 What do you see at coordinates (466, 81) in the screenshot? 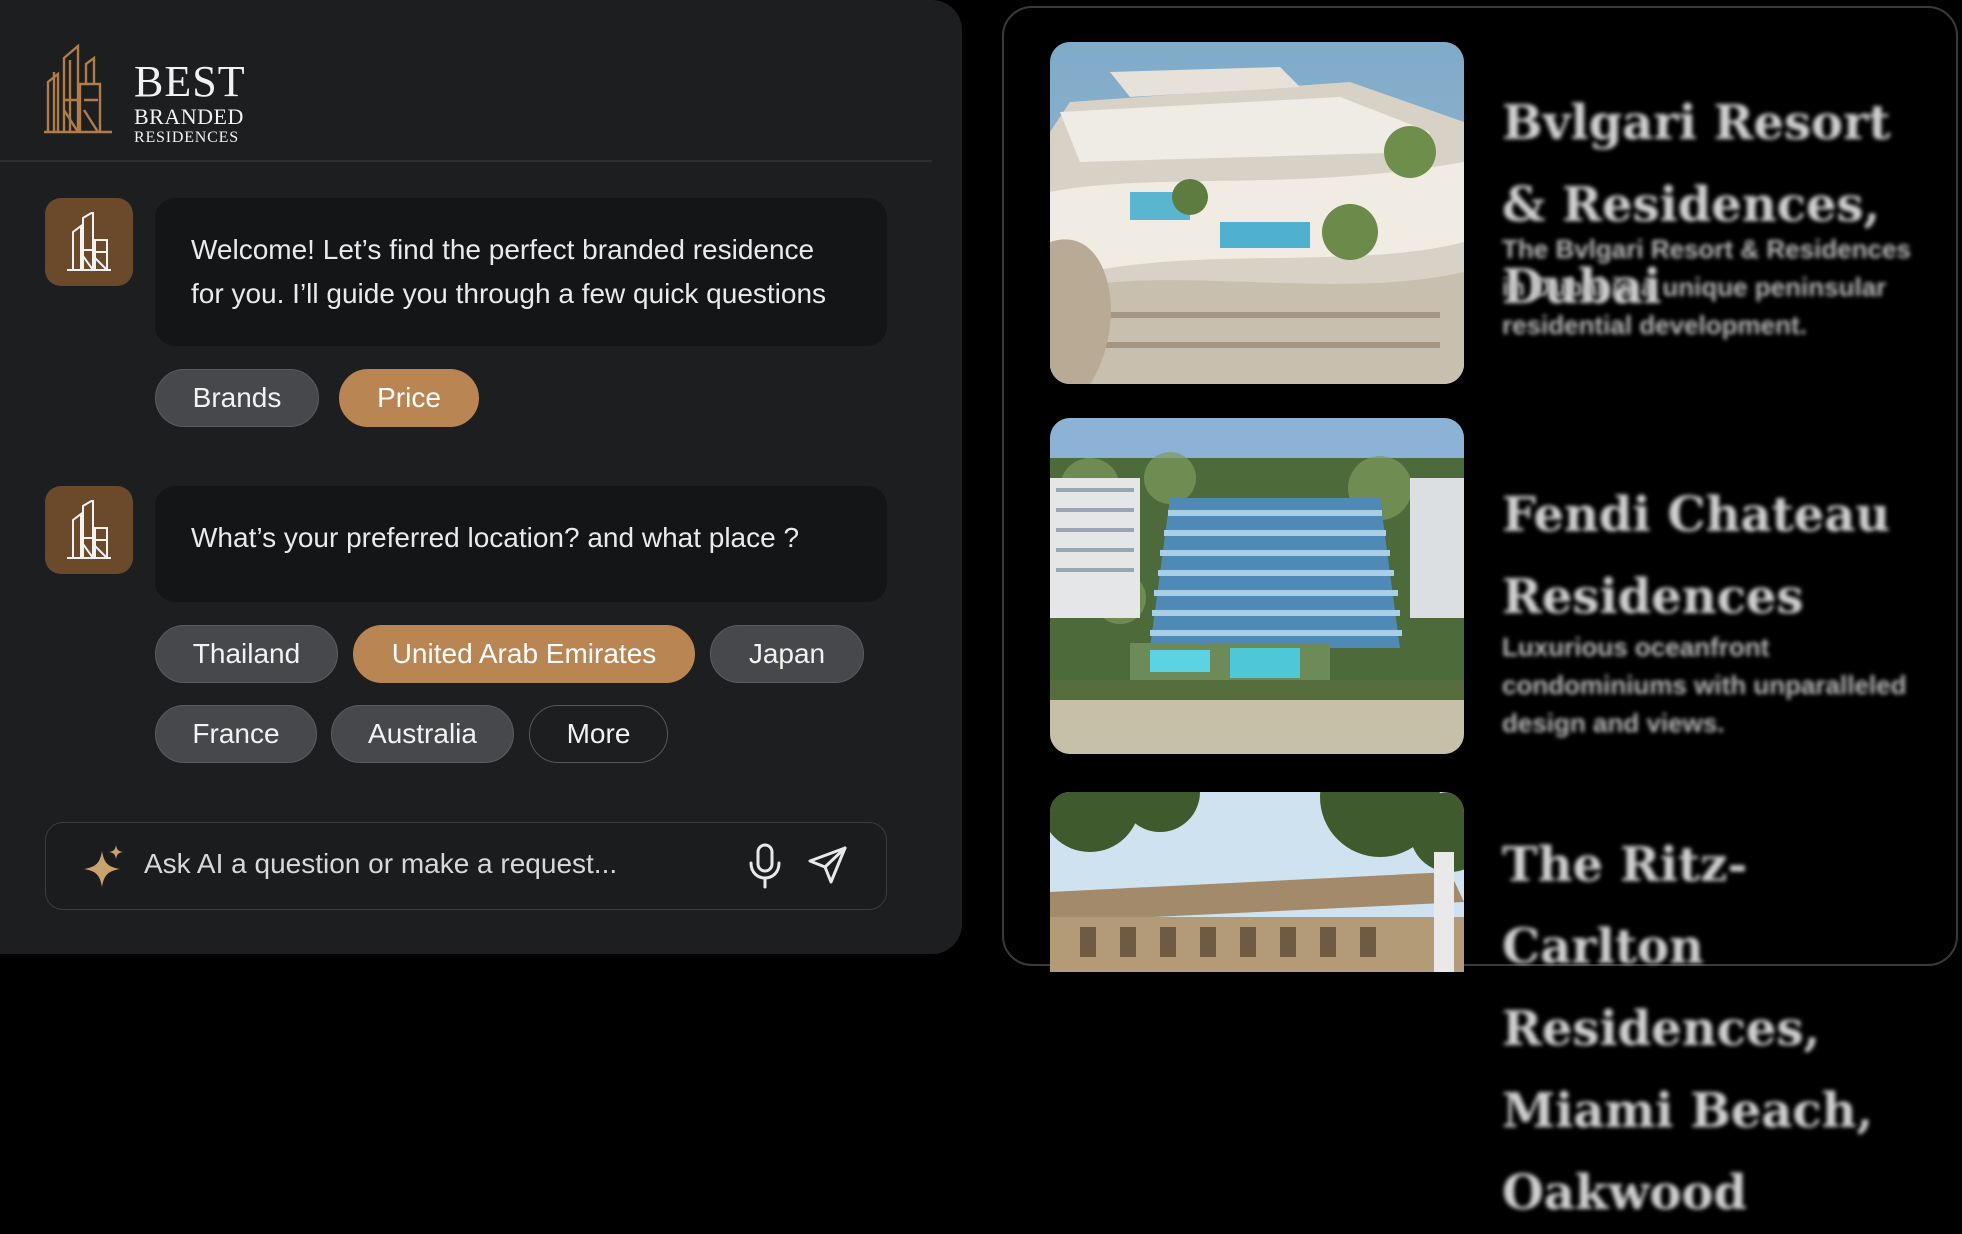
I see `chat-header: BEST BRANDED RESIDENCES` at bounding box center [466, 81].